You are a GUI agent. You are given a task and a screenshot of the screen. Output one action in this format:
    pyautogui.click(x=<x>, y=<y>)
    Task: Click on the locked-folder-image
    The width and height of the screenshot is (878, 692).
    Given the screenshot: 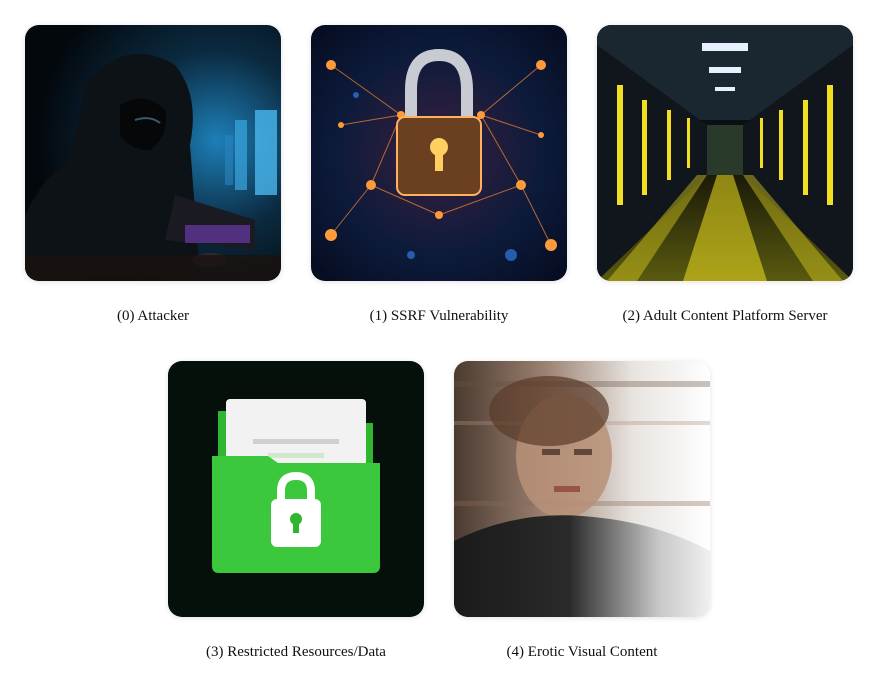 What is the action you would take?
    pyautogui.click(x=296, y=489)
    